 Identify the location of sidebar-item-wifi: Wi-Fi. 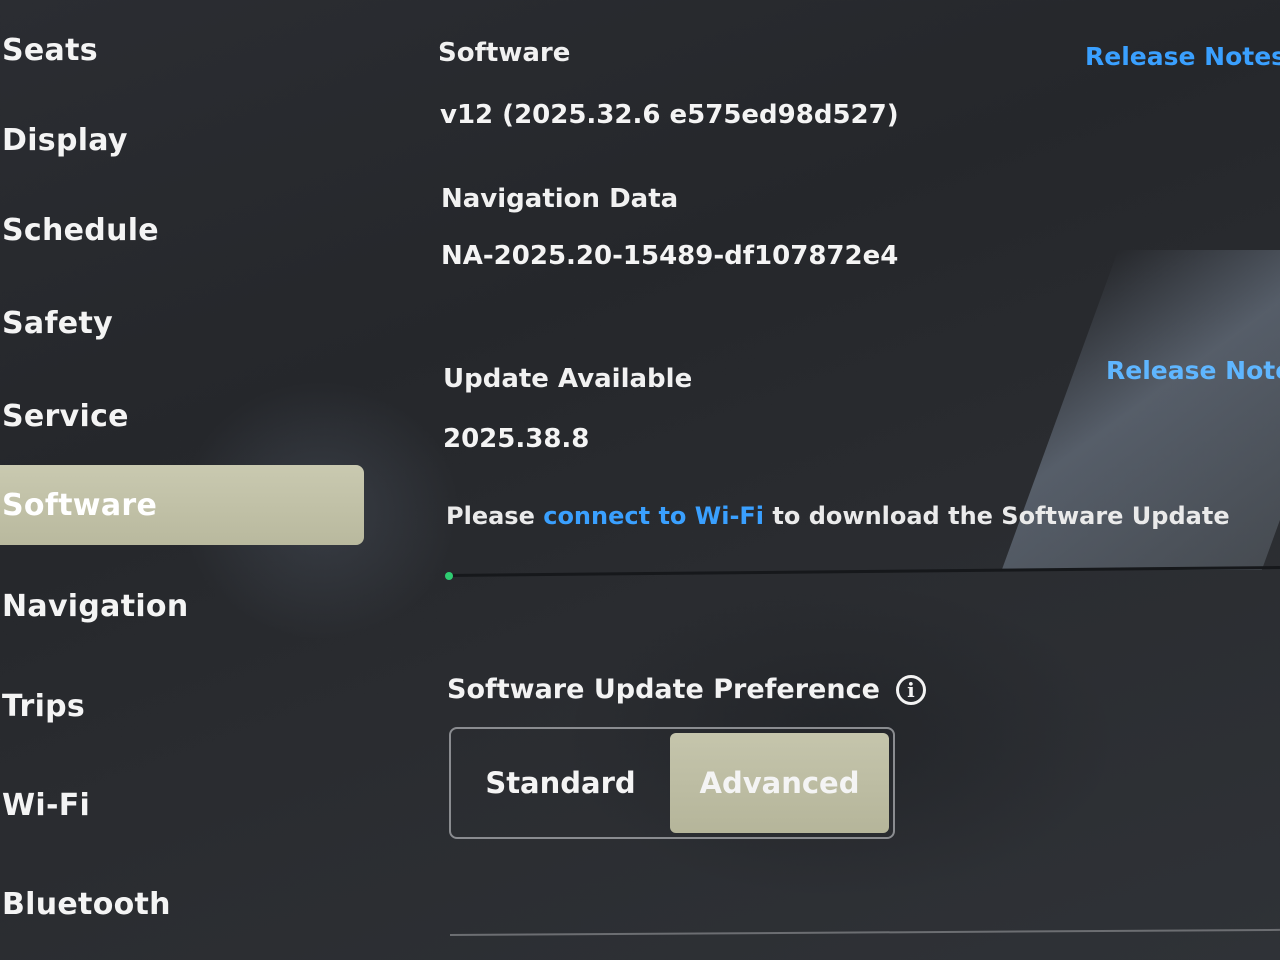
(182, 805).